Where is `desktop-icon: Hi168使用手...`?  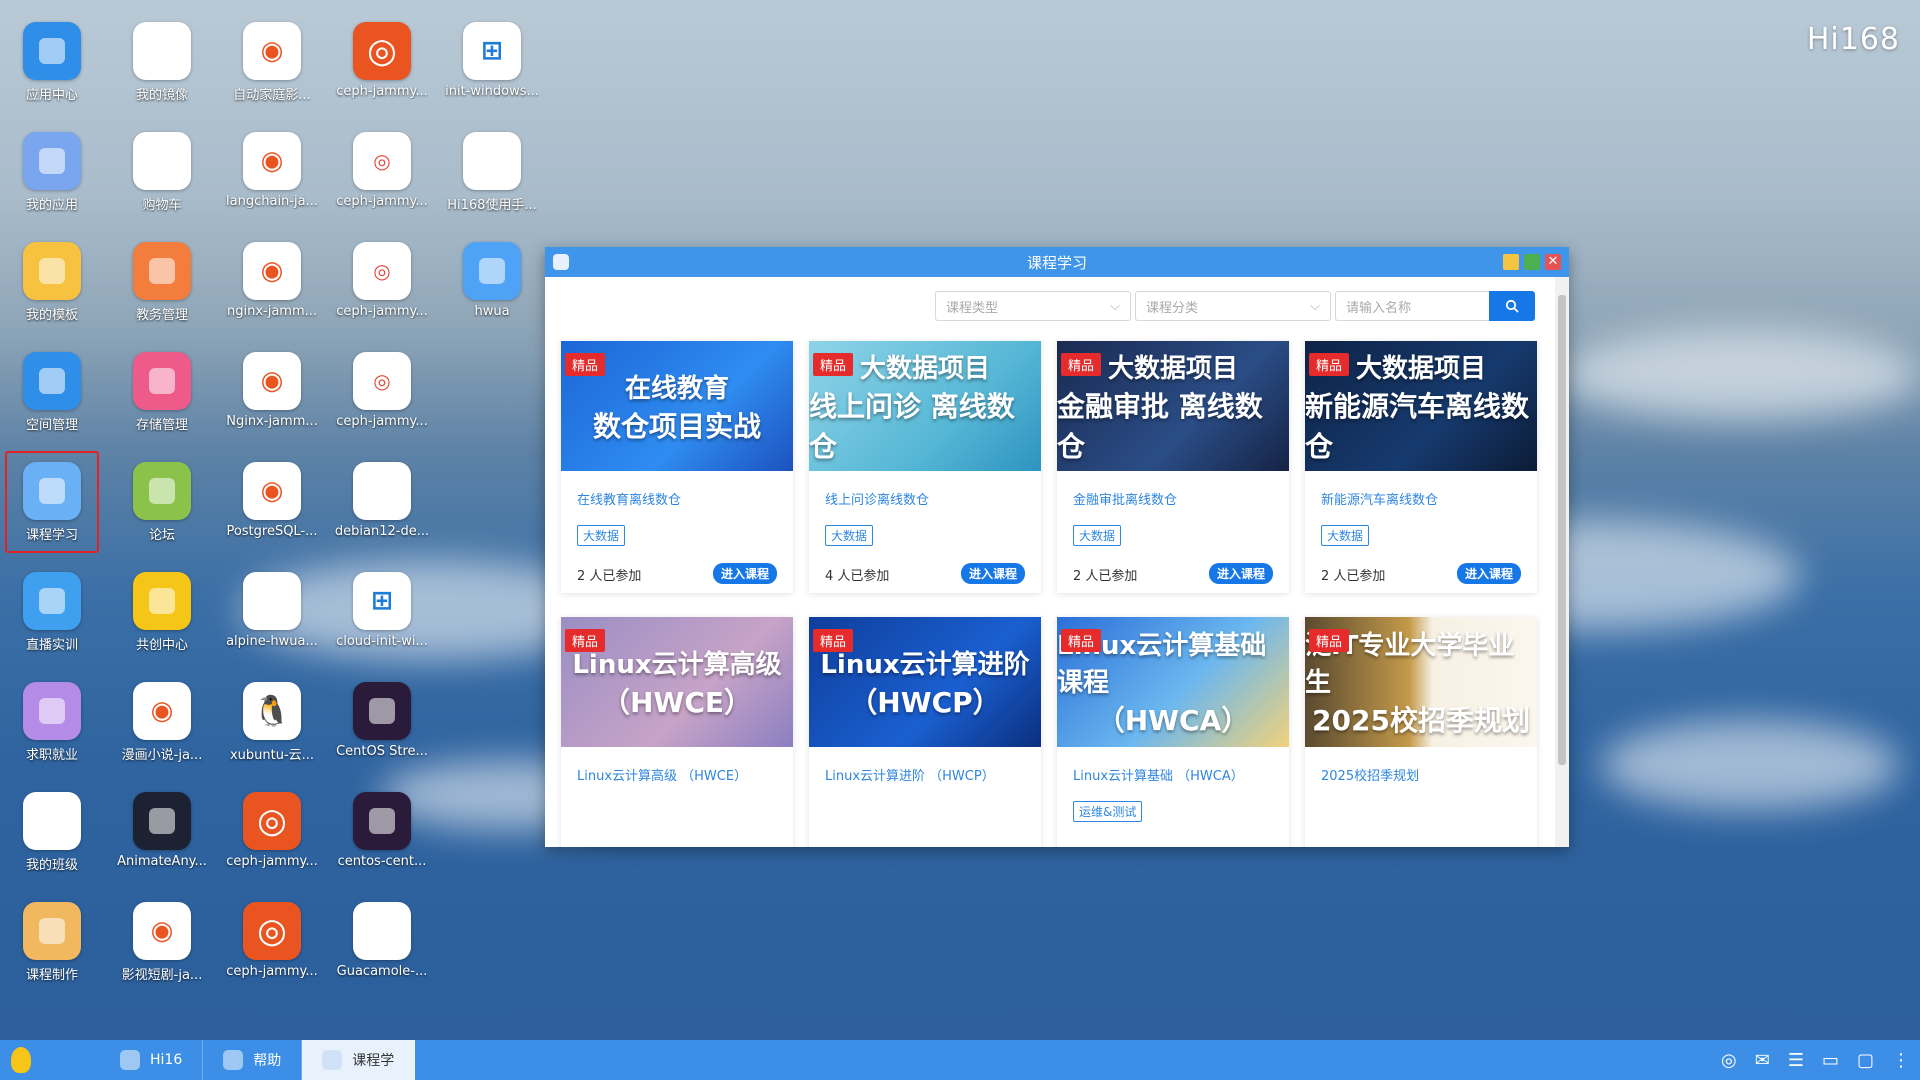 desktop-icon: Hi168使用手... is located at coordinates (492, 184).